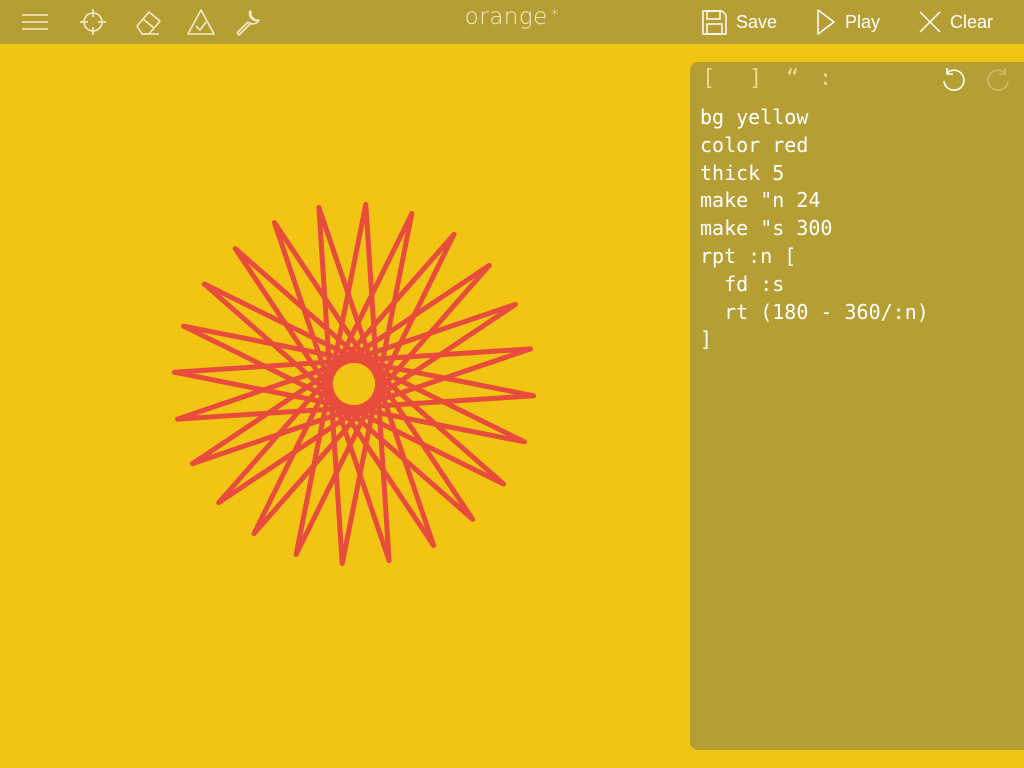  I want to click on modified-marker: *, so click(555, 14).